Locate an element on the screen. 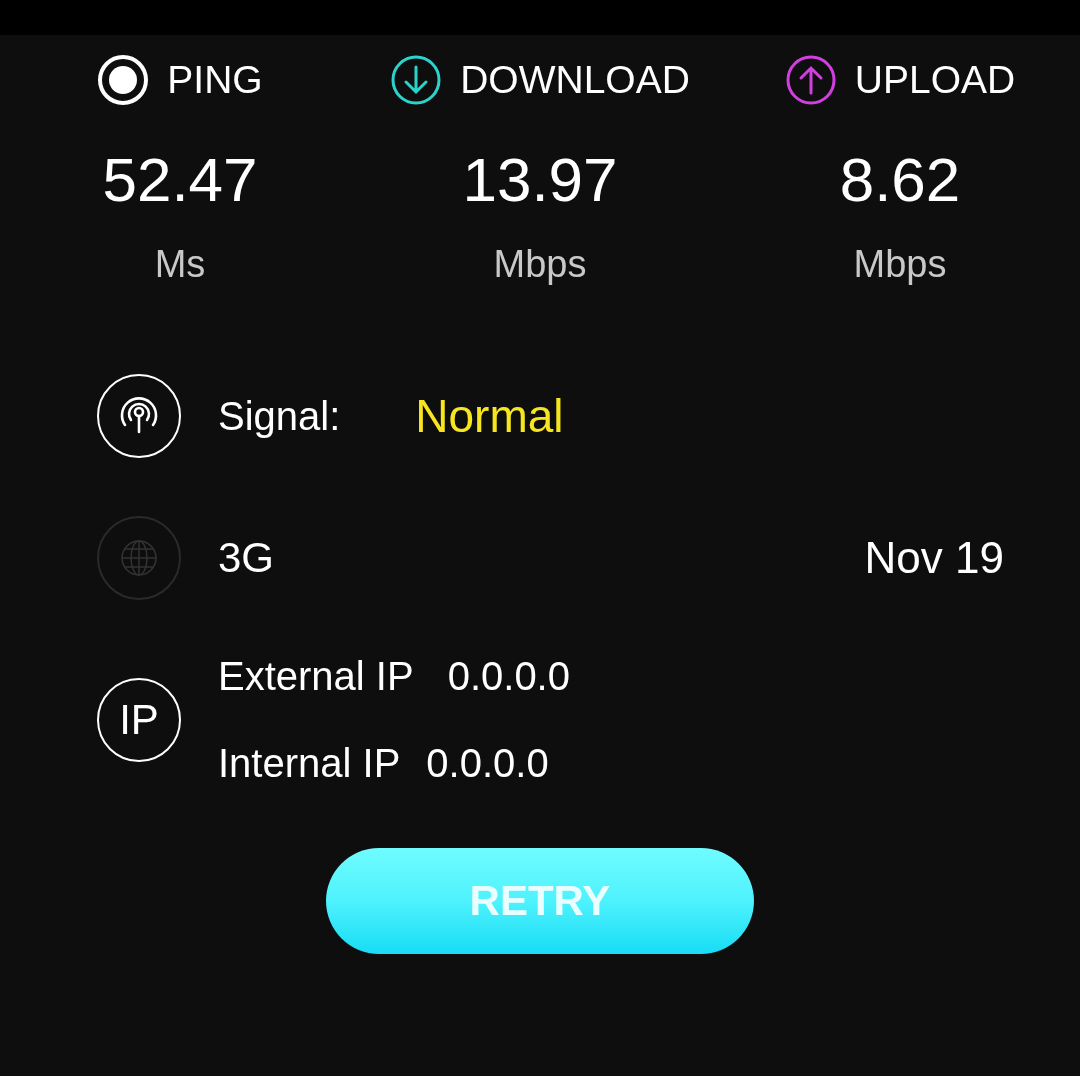  metric-label: UPLOAD is located at coordinates (935, 80).